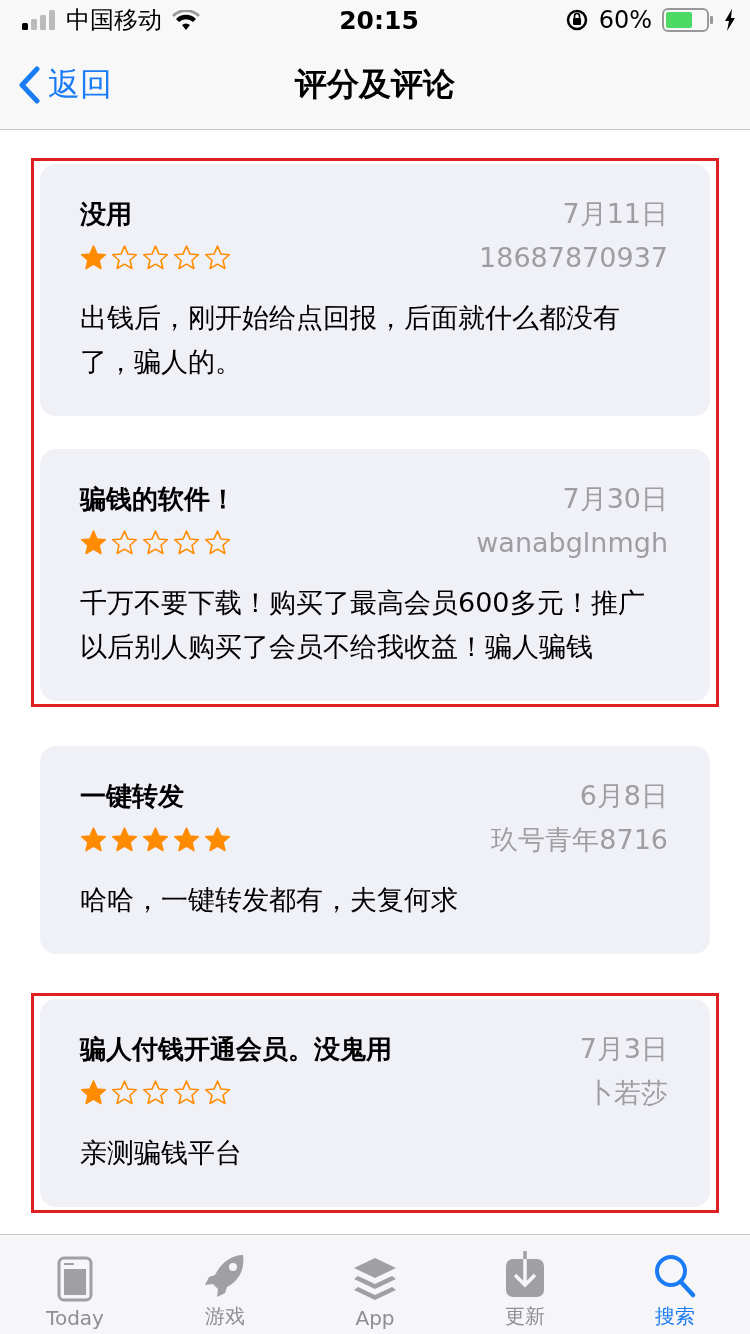 This screenshot has width=750, height=1334. Describe the element at coordinates (375, 84) in the screenshot. I see `page-title: 评分及评论` at that location.